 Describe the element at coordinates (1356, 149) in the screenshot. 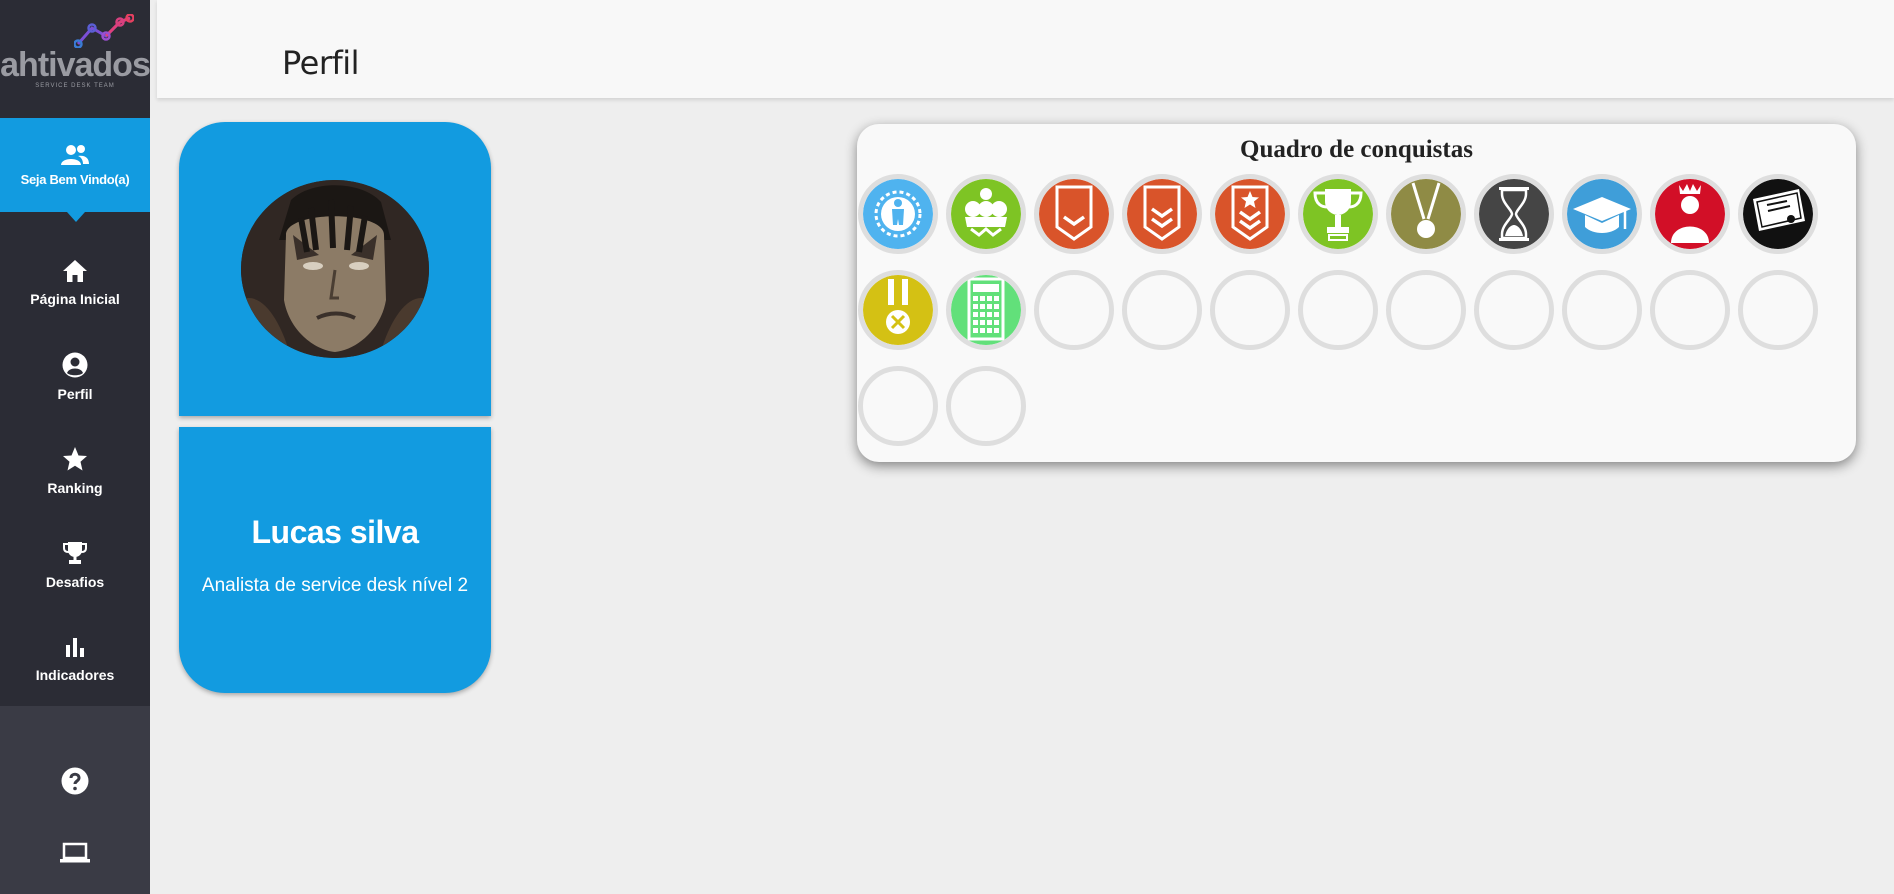

I see `achievements-title: Quadro de conquistas` at that location.